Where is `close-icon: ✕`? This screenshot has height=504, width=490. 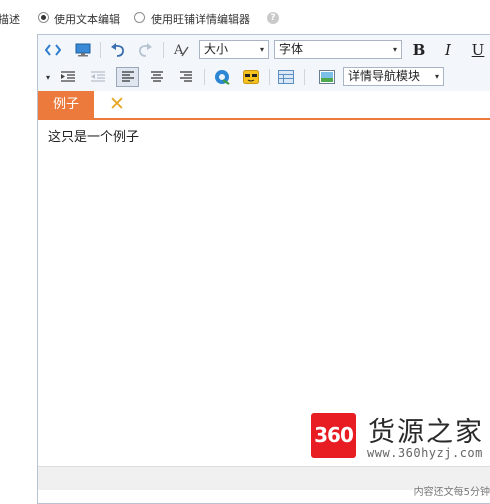
close-icon: ✕ is located at coordinates (117, 104).